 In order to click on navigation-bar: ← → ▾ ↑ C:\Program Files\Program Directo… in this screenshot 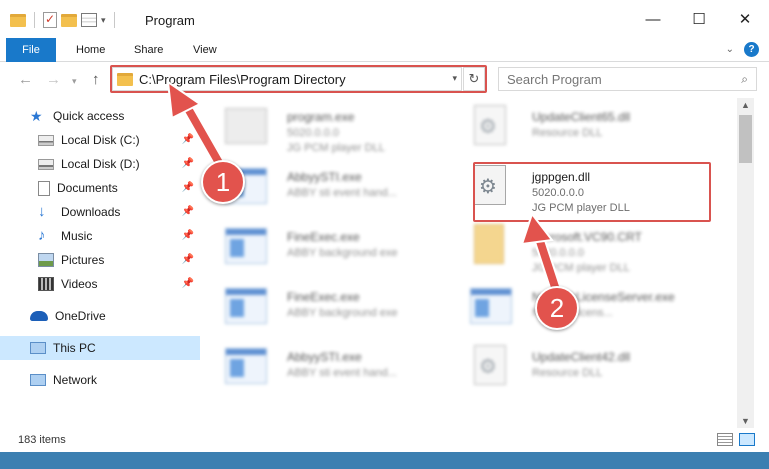, I will do `click(384, 80)`.